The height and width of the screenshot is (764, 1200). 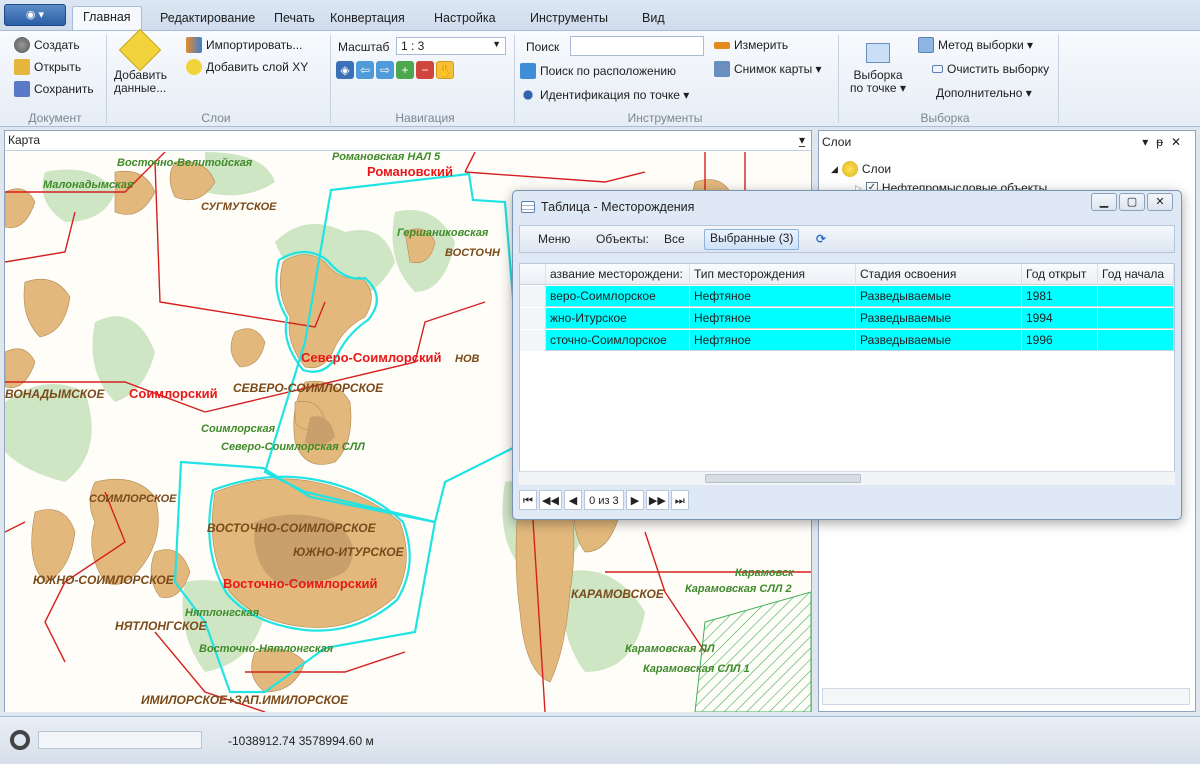 I want to click on map-label: СОИМЛОРСКОЕ, so click(x=133, y=499).